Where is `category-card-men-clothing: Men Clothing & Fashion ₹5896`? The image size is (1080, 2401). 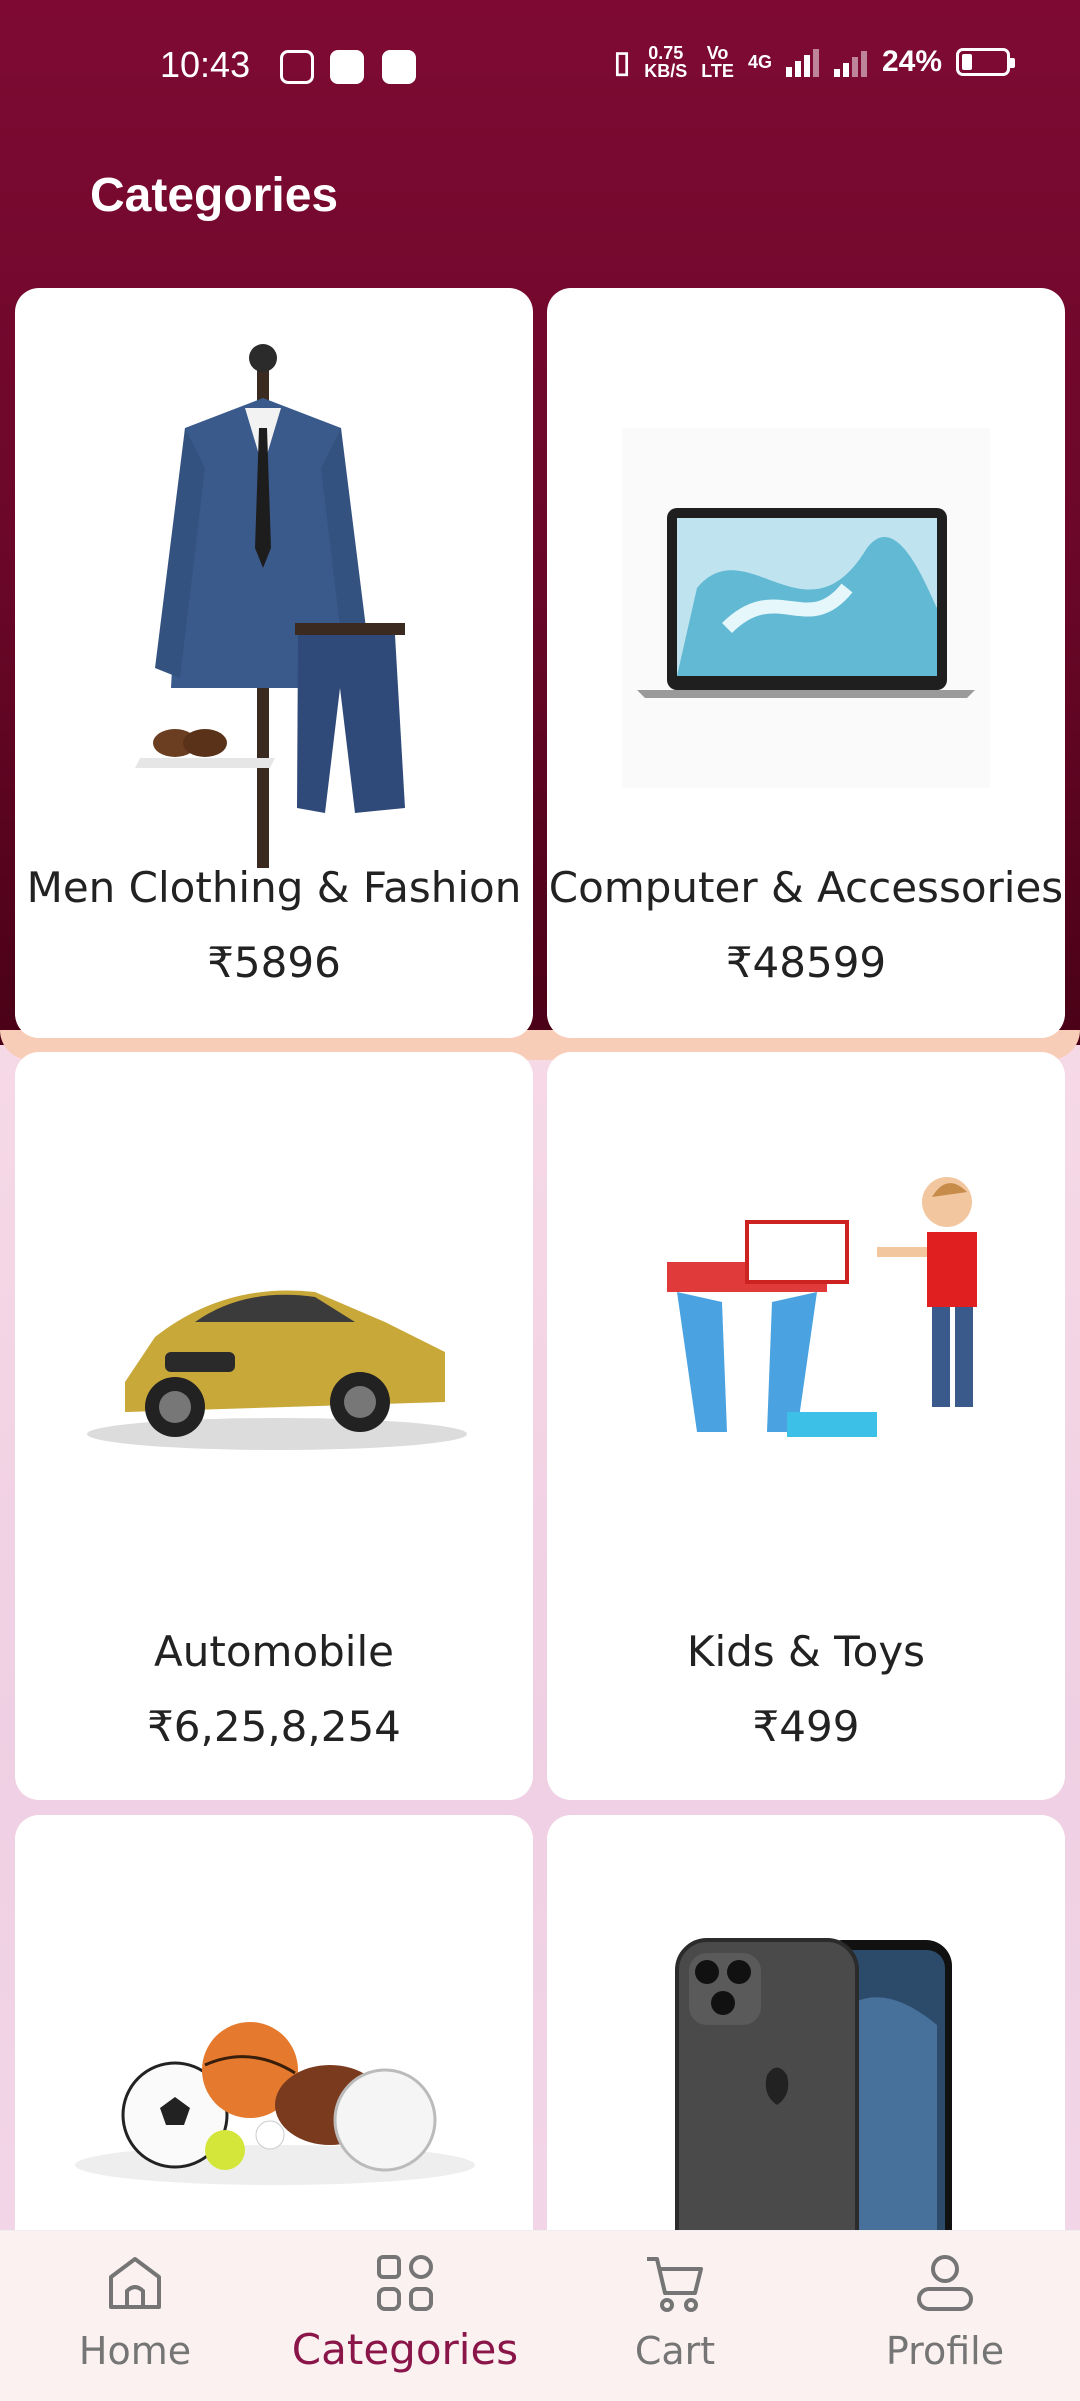
category-card-men-clothing: Men Clothing & Fashion ₹5896 is located at coordinates (274, 663).